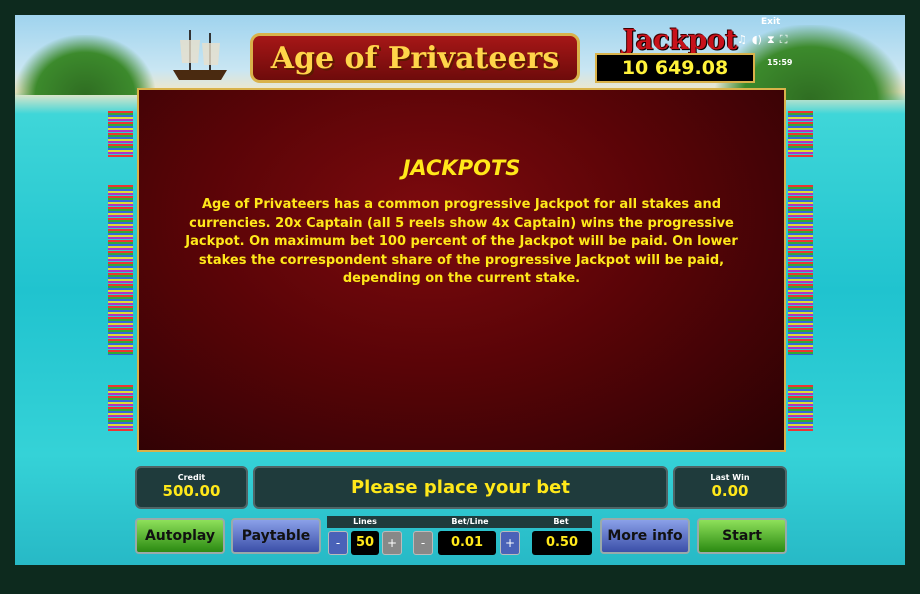 This screenshot has height=594, width=920. Describe the element at coordinates (461, 168) in the screenshot. I see `info-heading: JACKPOTS` at that location.